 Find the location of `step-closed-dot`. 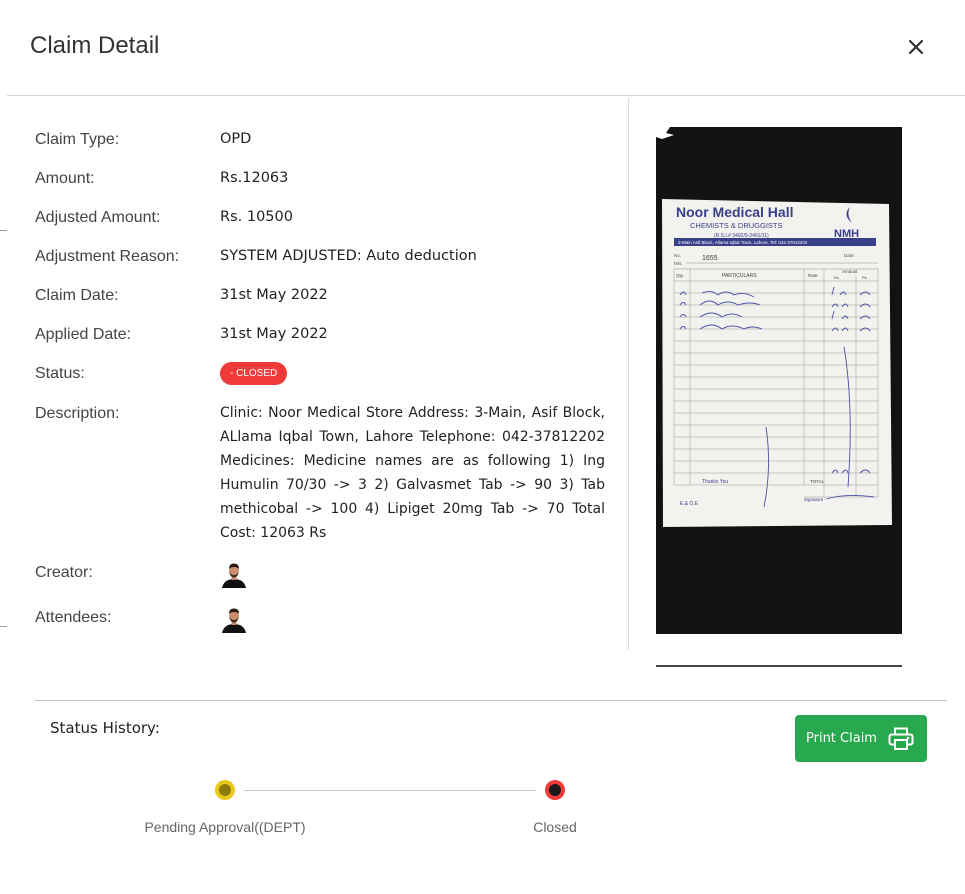

step-closed-dot is located at coordinates (555, 790).